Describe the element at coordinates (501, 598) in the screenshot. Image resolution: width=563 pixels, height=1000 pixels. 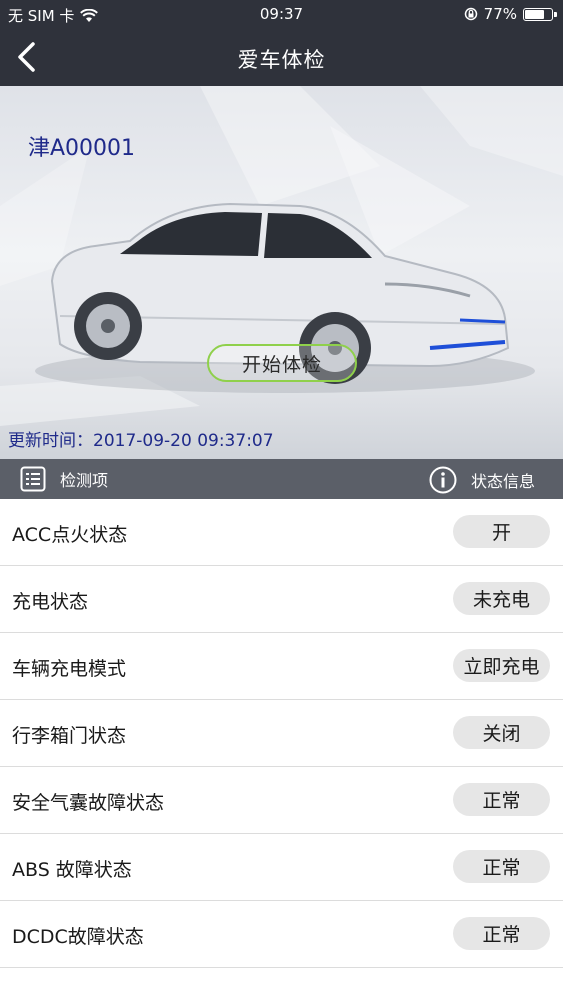
I see `status-badge: 未充电` at that location.